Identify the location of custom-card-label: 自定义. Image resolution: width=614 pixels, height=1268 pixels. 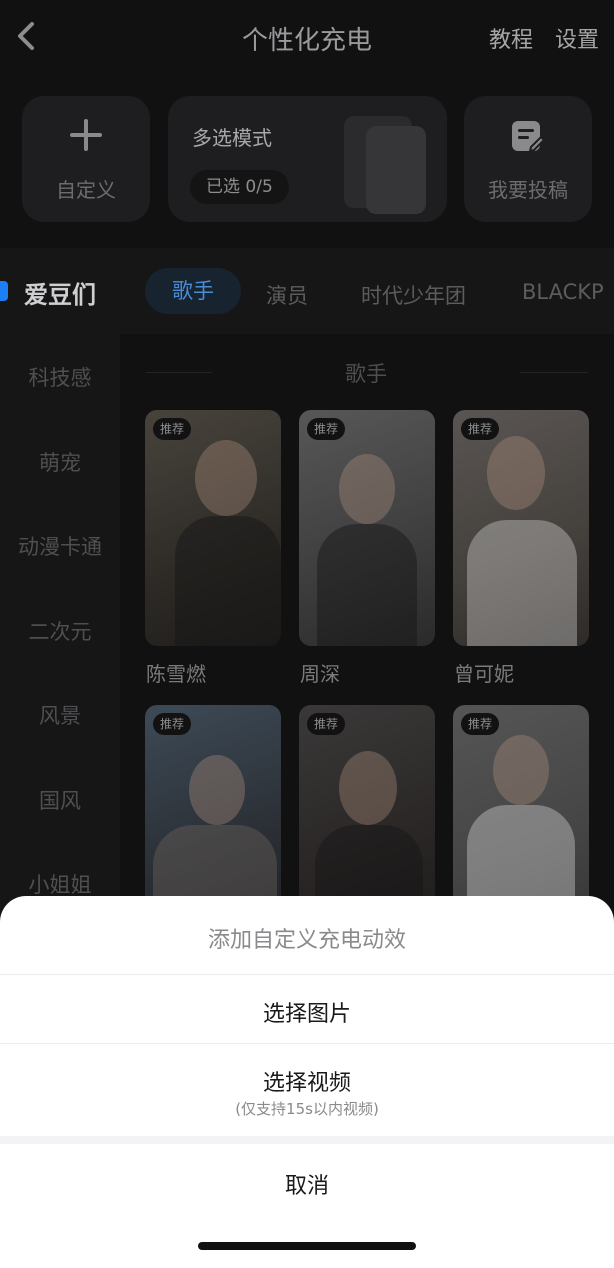
(86, 190).